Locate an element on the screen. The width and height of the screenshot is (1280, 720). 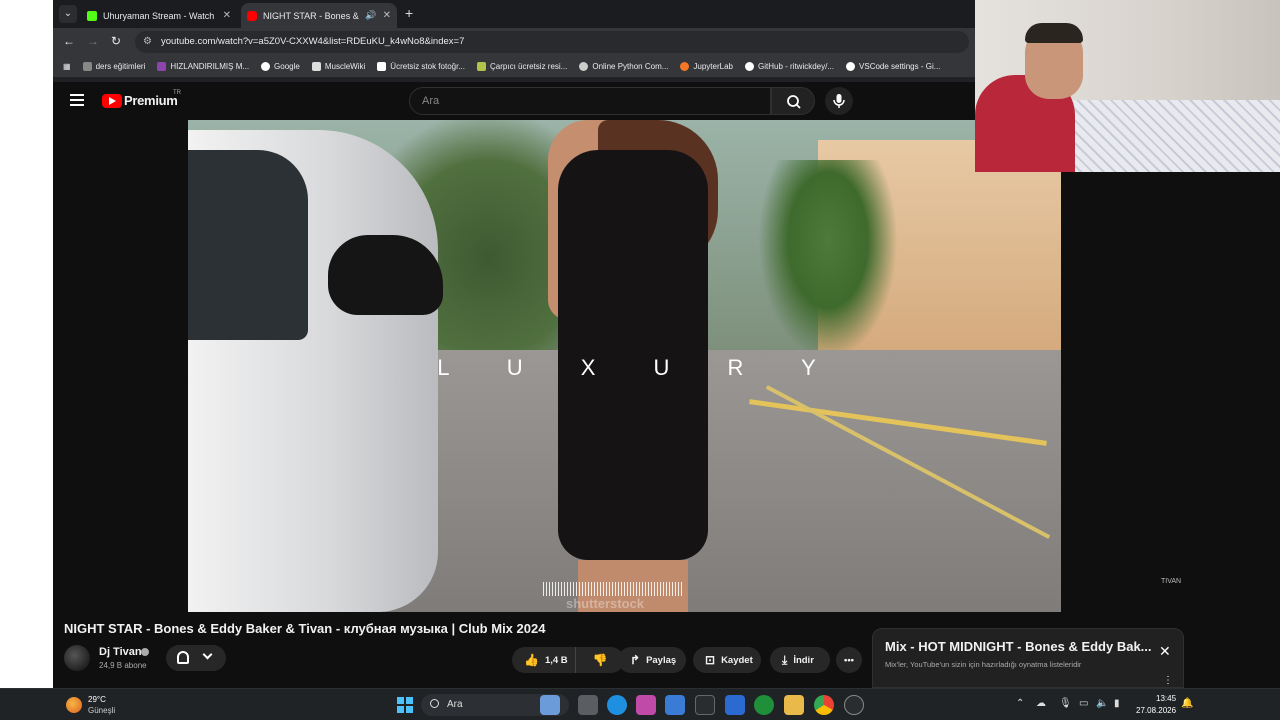
menu-icon is located at coordinates (77, 100).